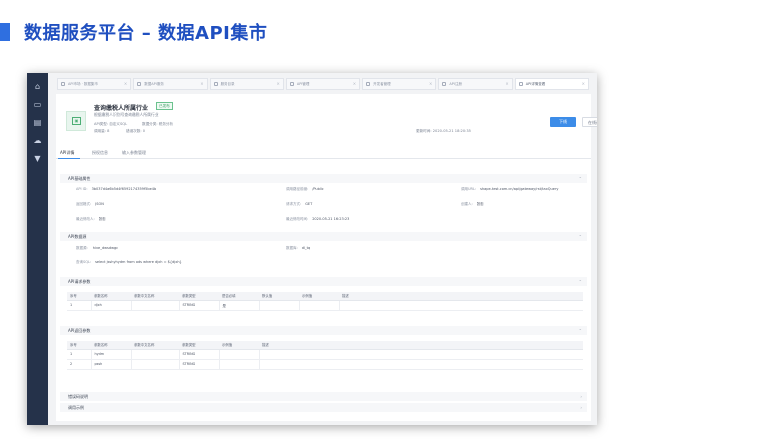 This screenshot has height=439, width=780. What do you see at coordinates (399, 84) in the screenshot?
I see `tab-developer-management: 开发者管理 ×` at bounding box center [399, 84].